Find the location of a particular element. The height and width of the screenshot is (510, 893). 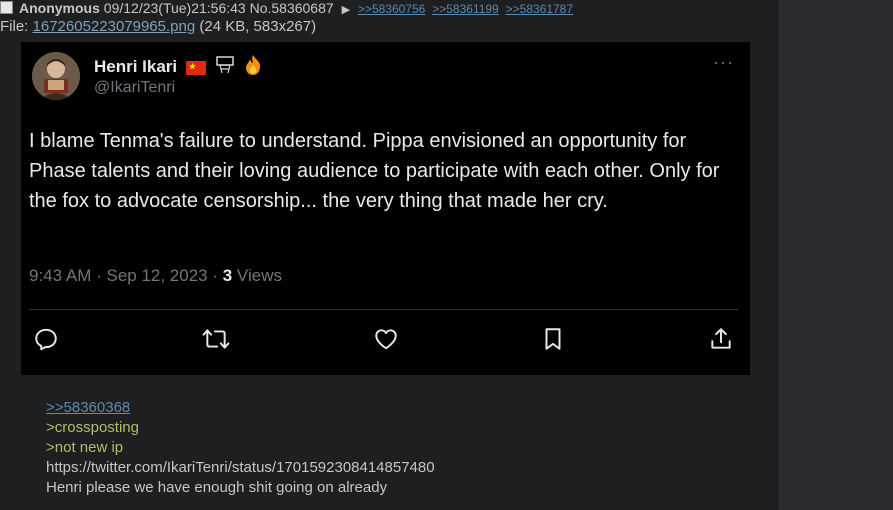

tweet-divider is located at coordinates (383, 309).